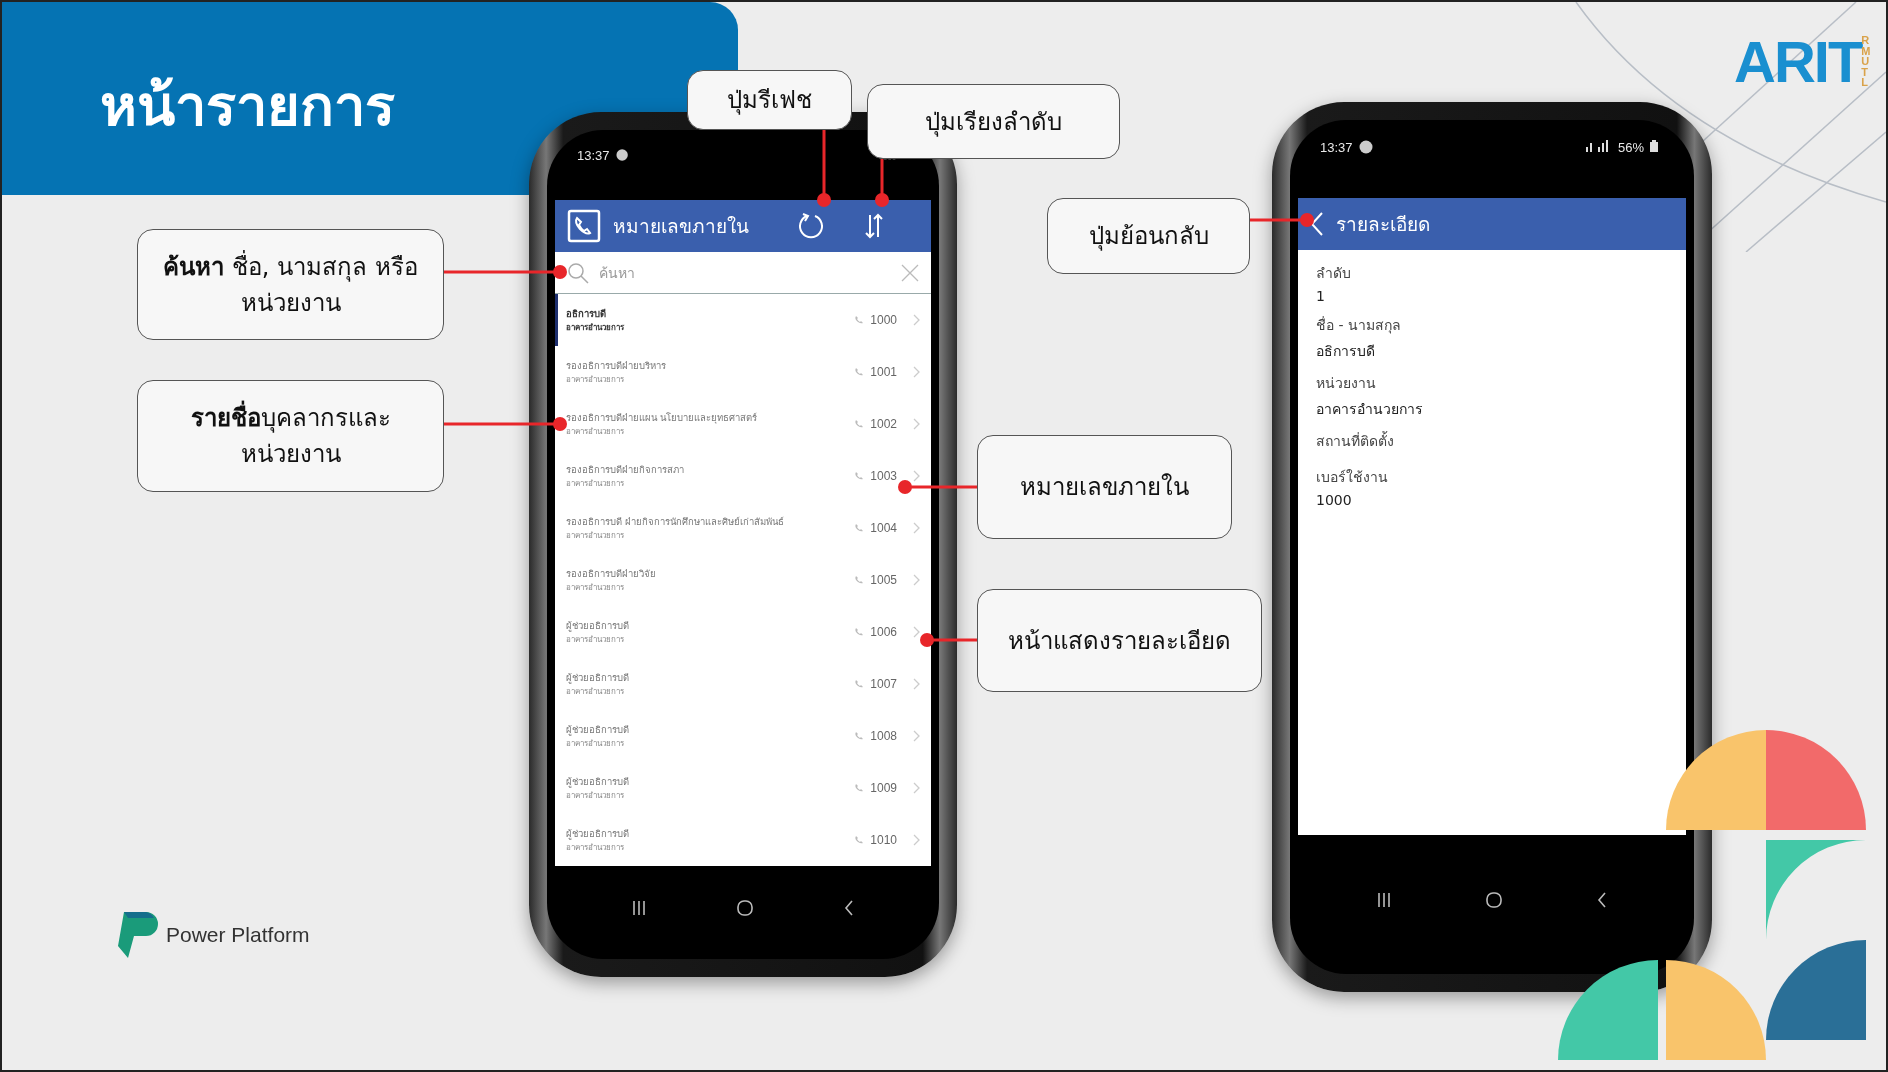 The width and height of the screenshot is (1888, 1072). What do you see at coordinates (743, 684) in the screenshot?
I see `list-item: ผู้ช่วยอธิการบดี อาคารอำนวยการ 1007` at bounding box center [743, 684].